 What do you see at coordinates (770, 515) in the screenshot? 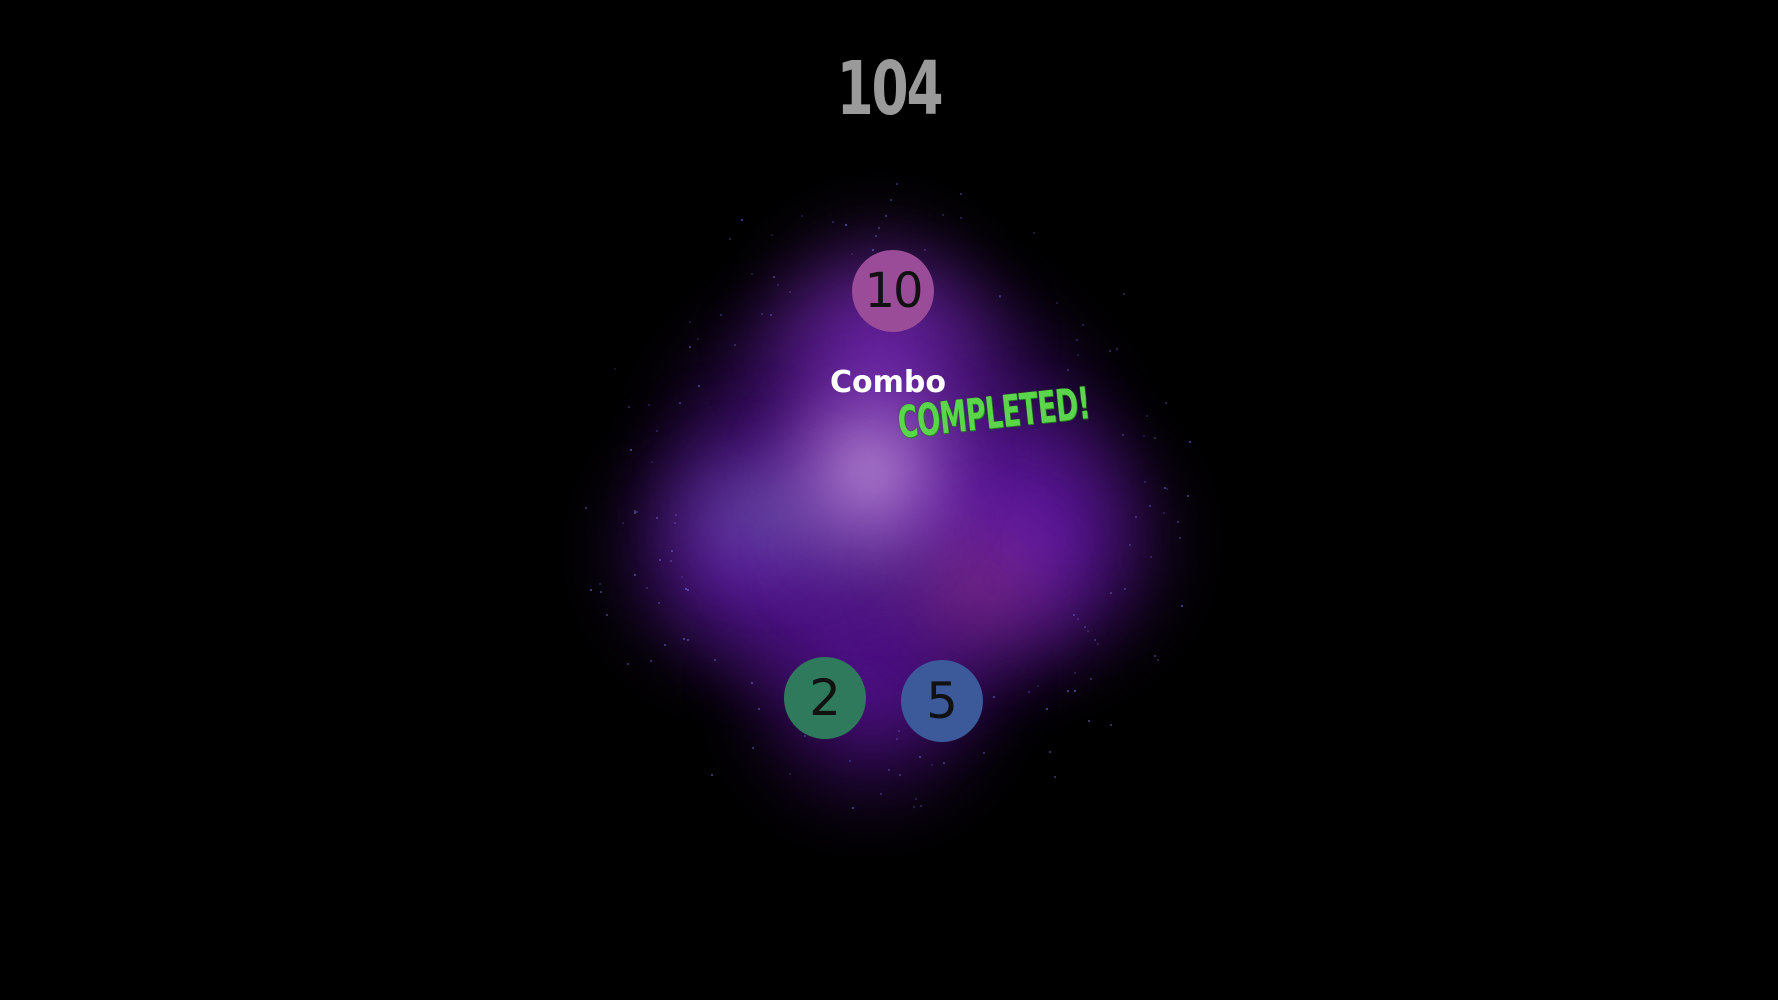
I see `nebula-haze-blue` at bounding box center [770, 515].